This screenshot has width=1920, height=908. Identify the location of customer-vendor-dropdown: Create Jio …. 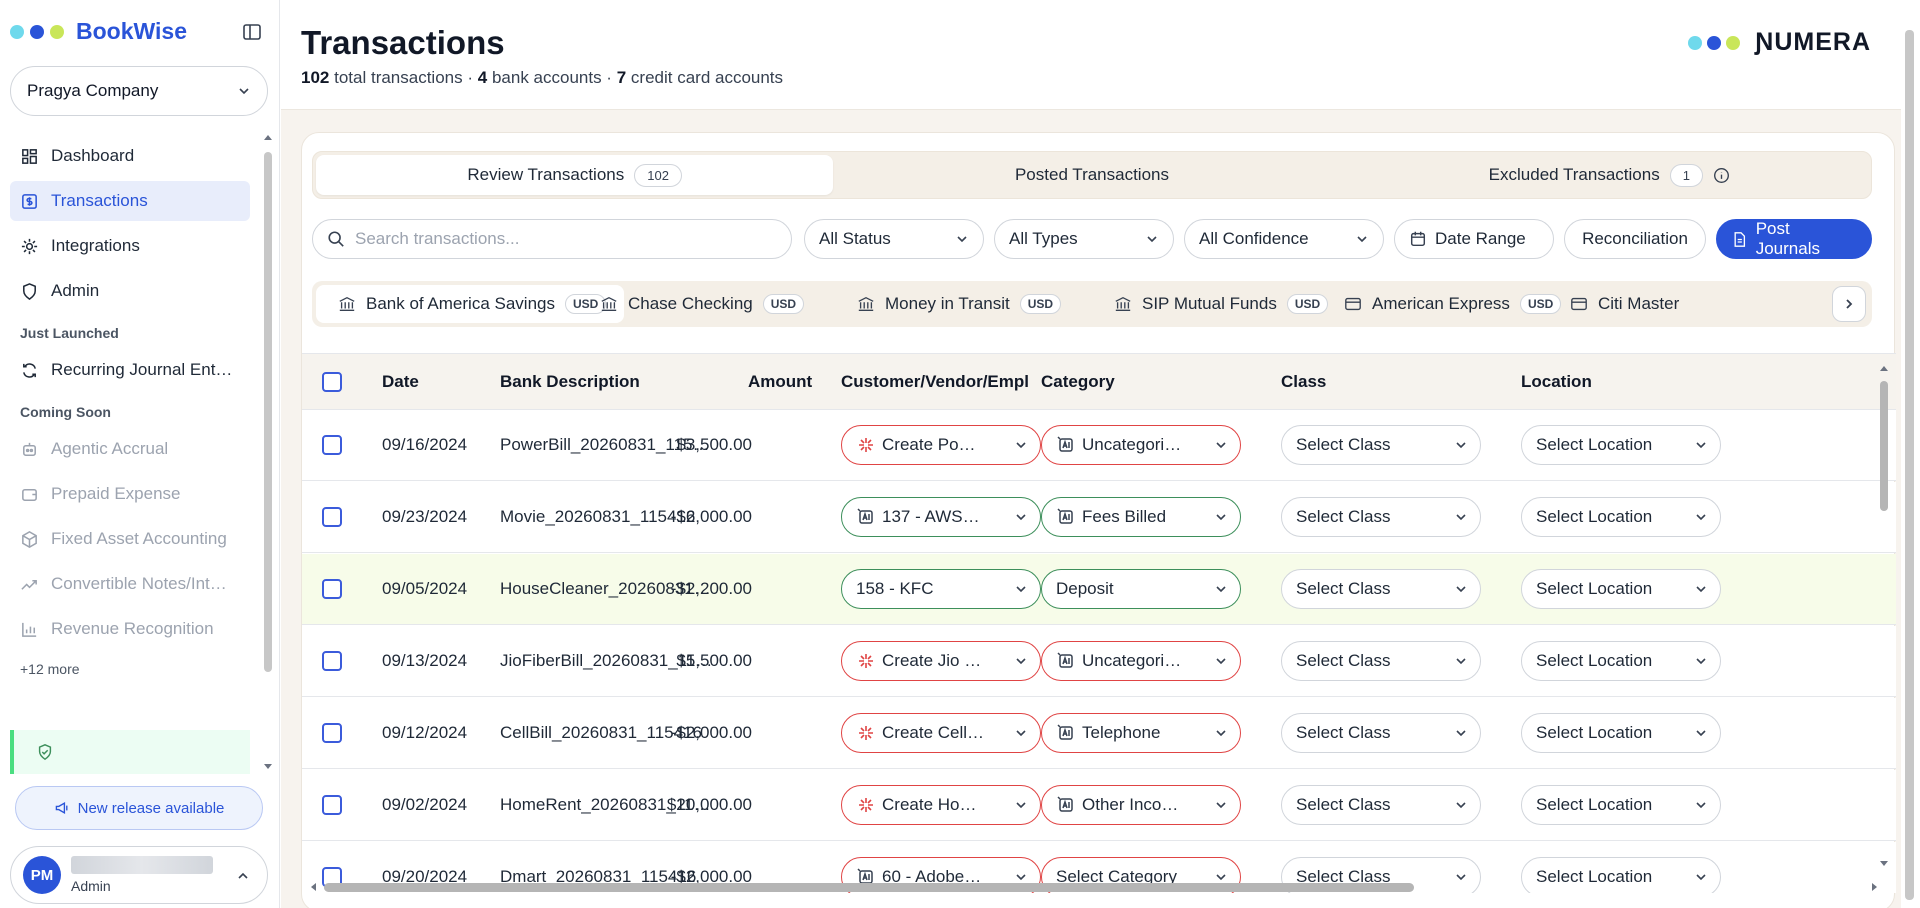
(941, 661).